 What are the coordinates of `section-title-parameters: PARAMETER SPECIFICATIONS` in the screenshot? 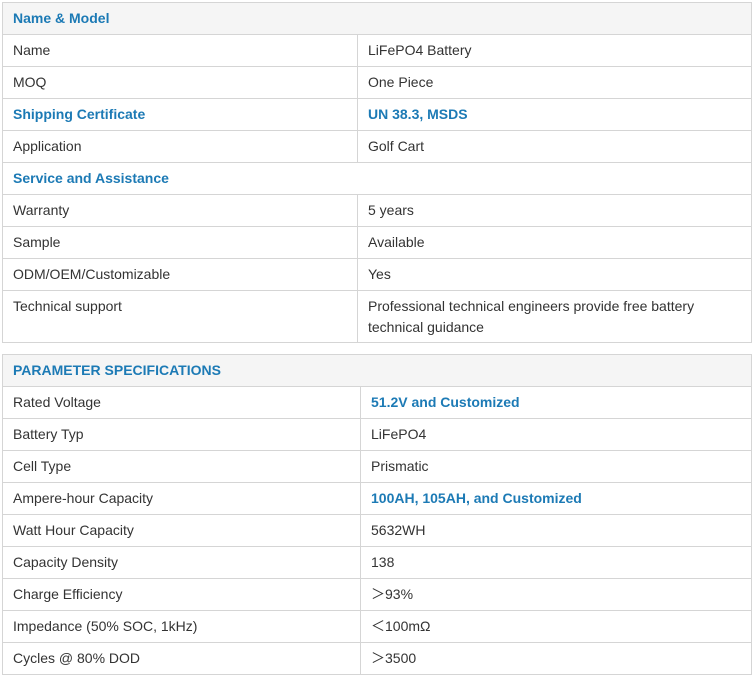 It's located at (377, 370).